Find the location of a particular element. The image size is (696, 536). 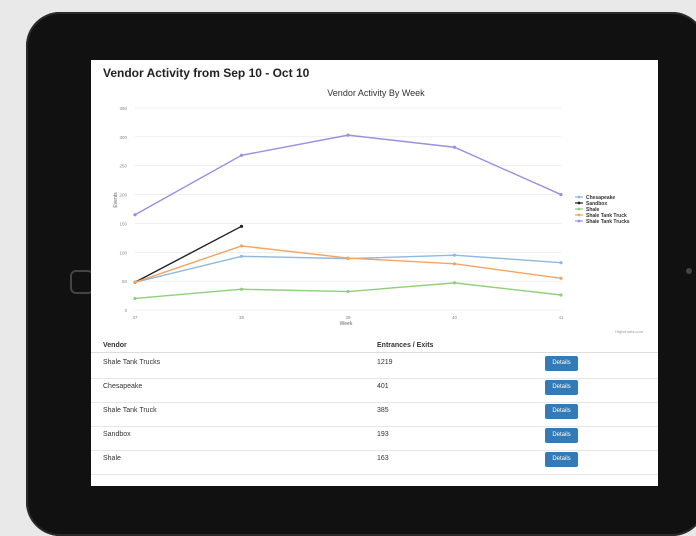

table-row: Shale Tank Truck 385 Details is located at coordinates (374, 414).